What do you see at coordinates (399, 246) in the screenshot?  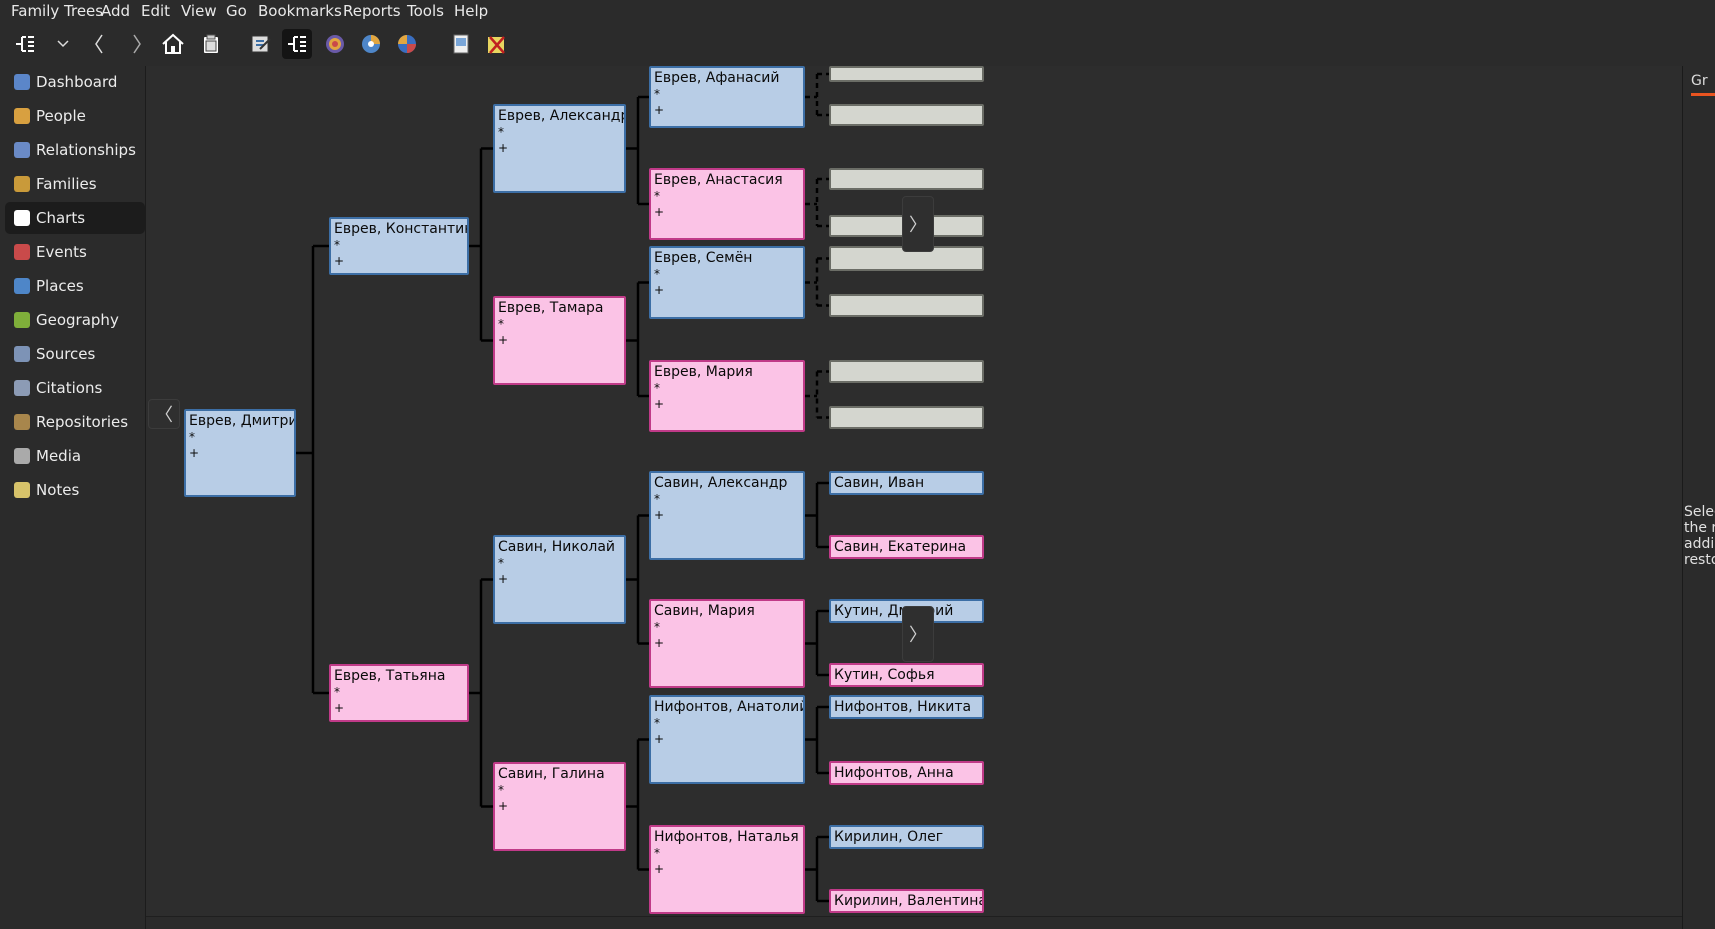 I see `person-box: Еврев, Константин * +` at bounding box center [399, 246].